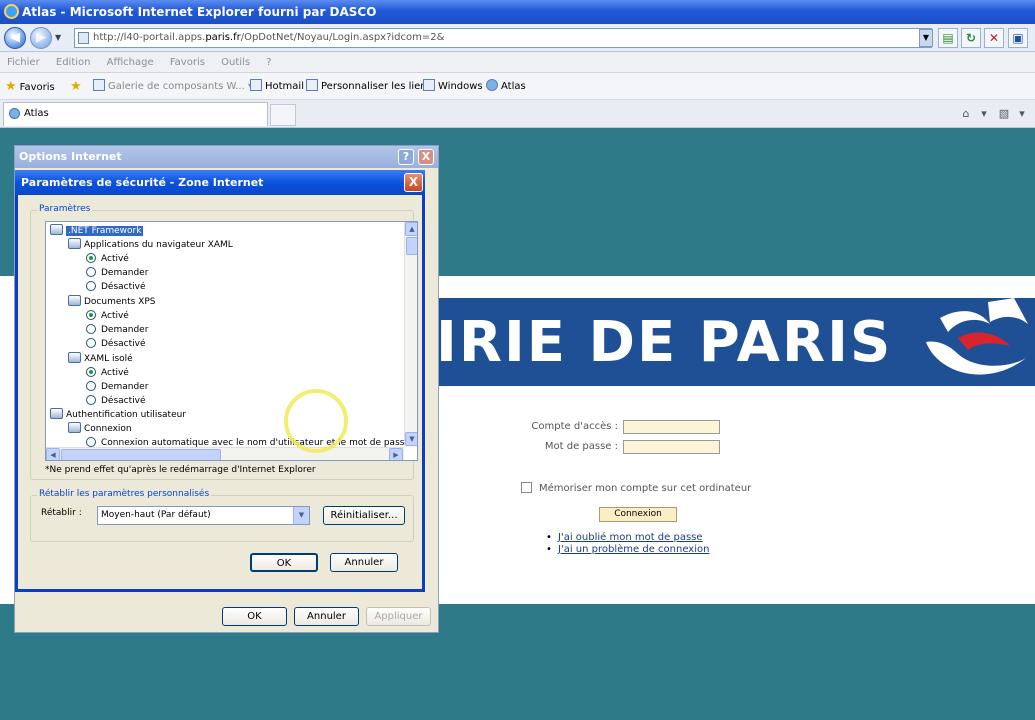 The height and width of the screenshot is (720, 1035). What do you see at coordinates (624, 537) in the screenshot?
I see `forgot-password-link: • J'ai oublié mon mot de passe` at bounding box center [624, 537].